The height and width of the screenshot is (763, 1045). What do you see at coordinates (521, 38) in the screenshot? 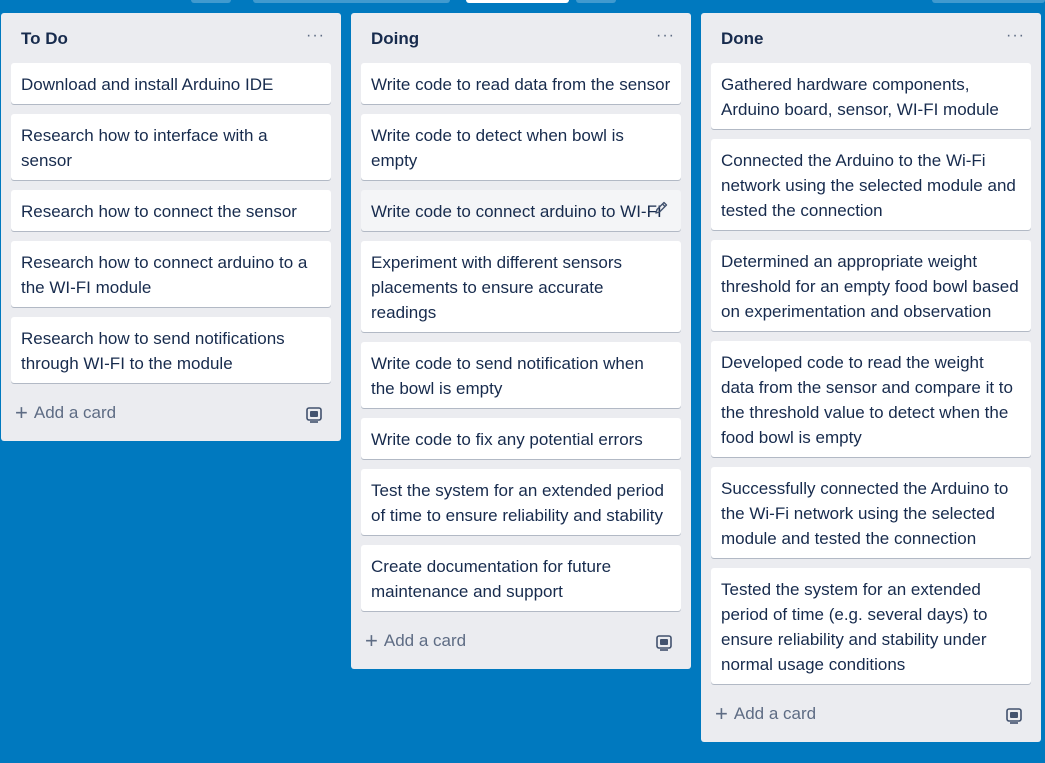
I see `list-header: Doing ···` at bounding box center [521, 38].